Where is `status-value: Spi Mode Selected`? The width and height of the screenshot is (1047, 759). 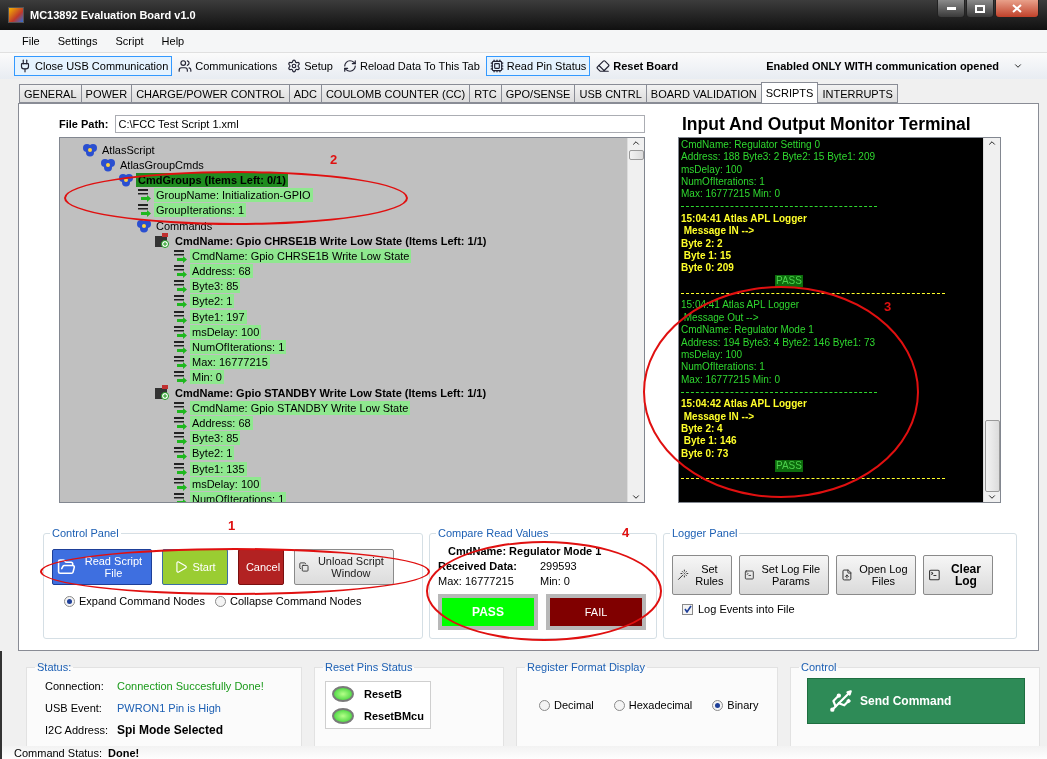
status-value: Spi Mode Selected is located at coordinates (170, 730).